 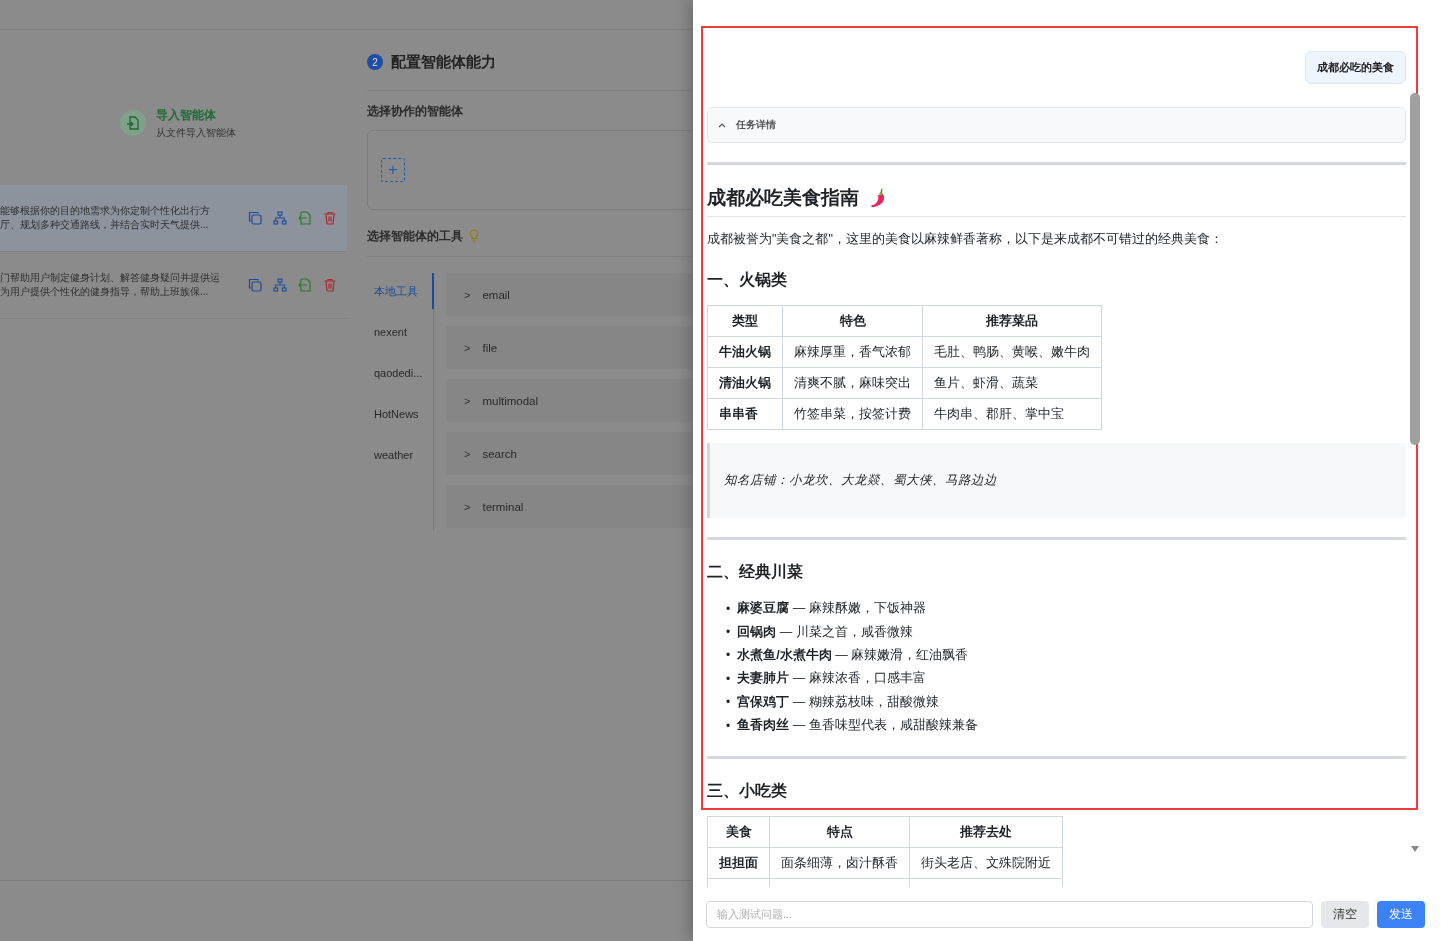 I want to click on tool-item: > file, so click(x=569, y=347).